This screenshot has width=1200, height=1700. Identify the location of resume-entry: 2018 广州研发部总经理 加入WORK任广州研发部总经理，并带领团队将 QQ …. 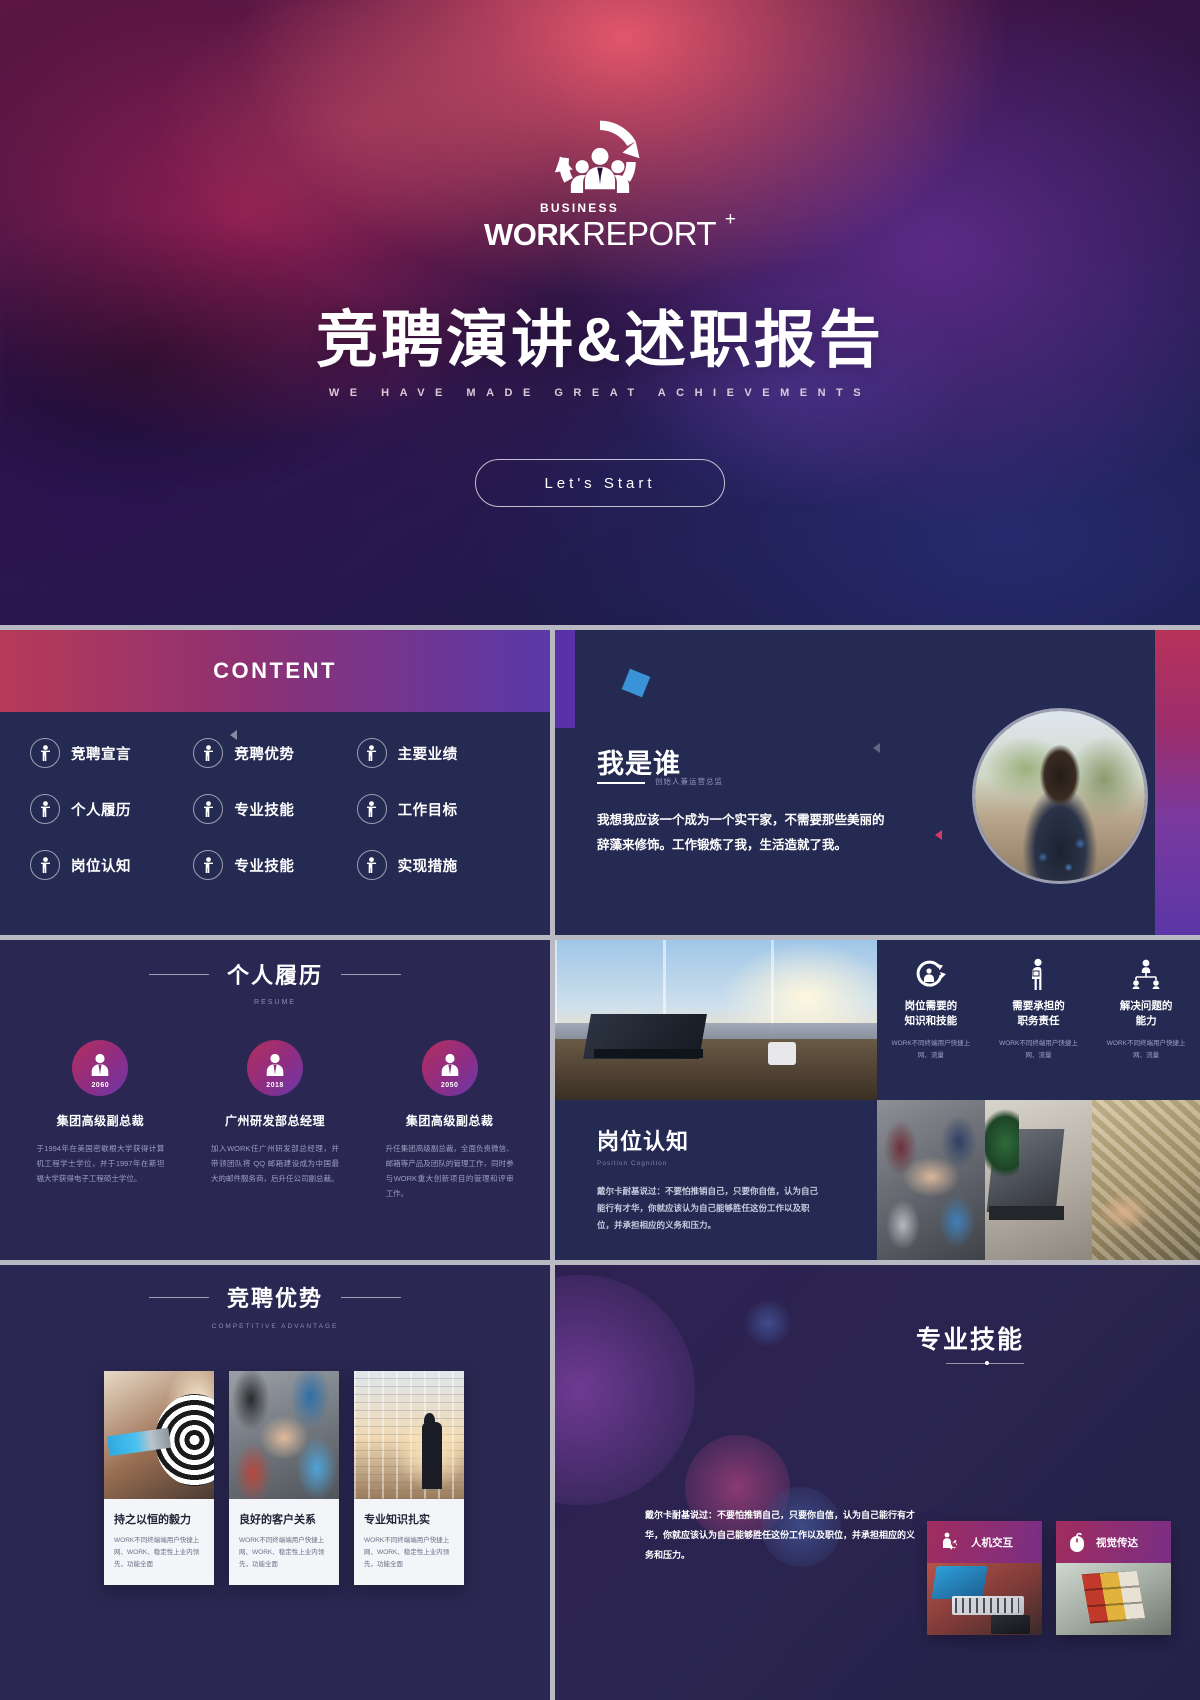
(275, 1120).